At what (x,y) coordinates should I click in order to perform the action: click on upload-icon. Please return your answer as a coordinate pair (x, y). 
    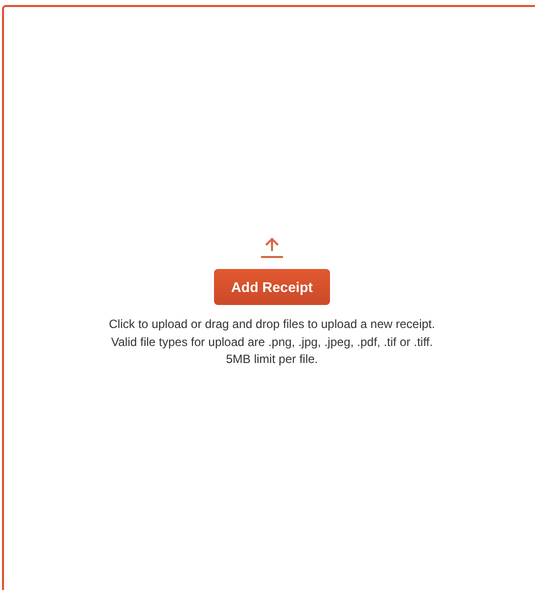
    Looking at the image, I should click on (272, 248).